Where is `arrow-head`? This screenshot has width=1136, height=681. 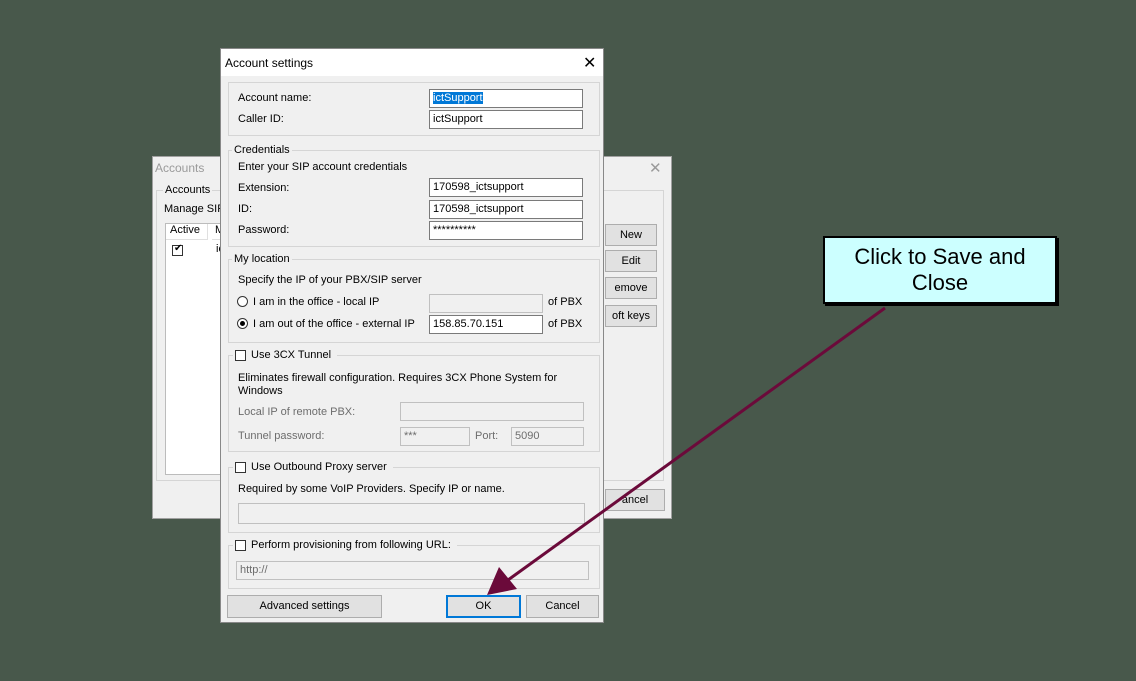
arrow-head is located at coordinates (502, 581).